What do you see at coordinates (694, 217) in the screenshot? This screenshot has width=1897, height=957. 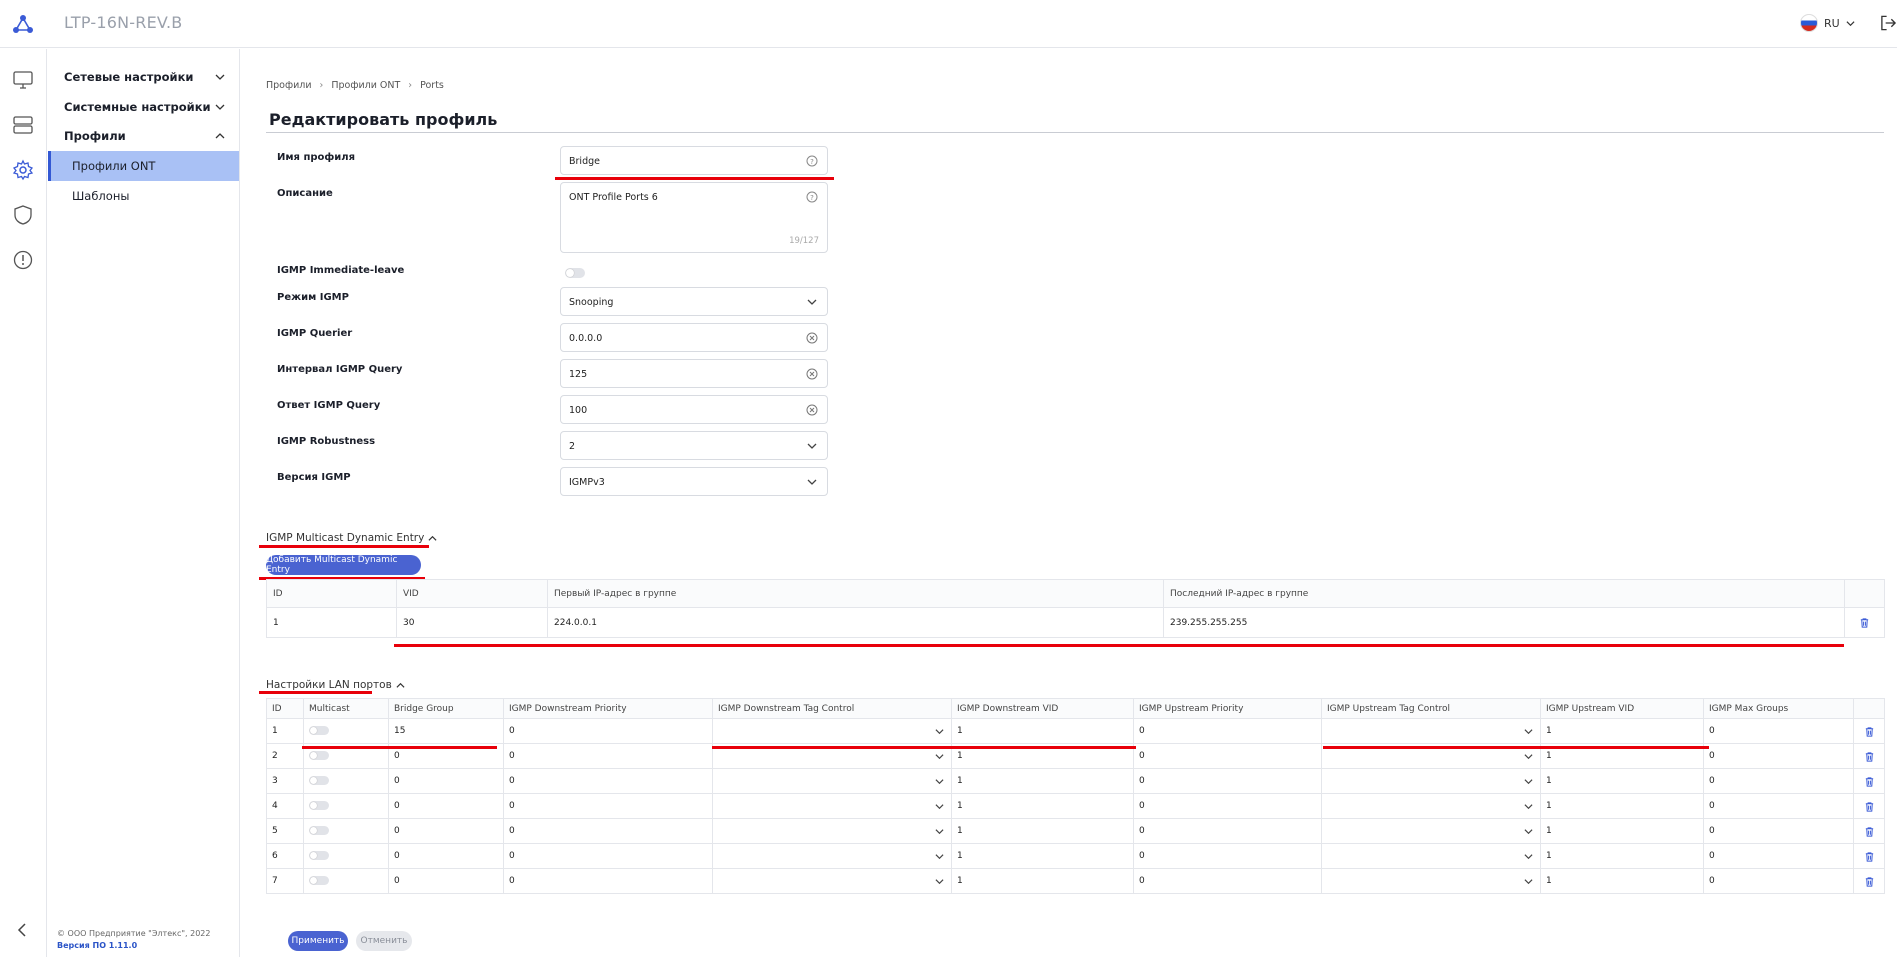 I see `description-textarea: ONT Profile Ports 6 ? 19/127` at bounding box center [694, 217].